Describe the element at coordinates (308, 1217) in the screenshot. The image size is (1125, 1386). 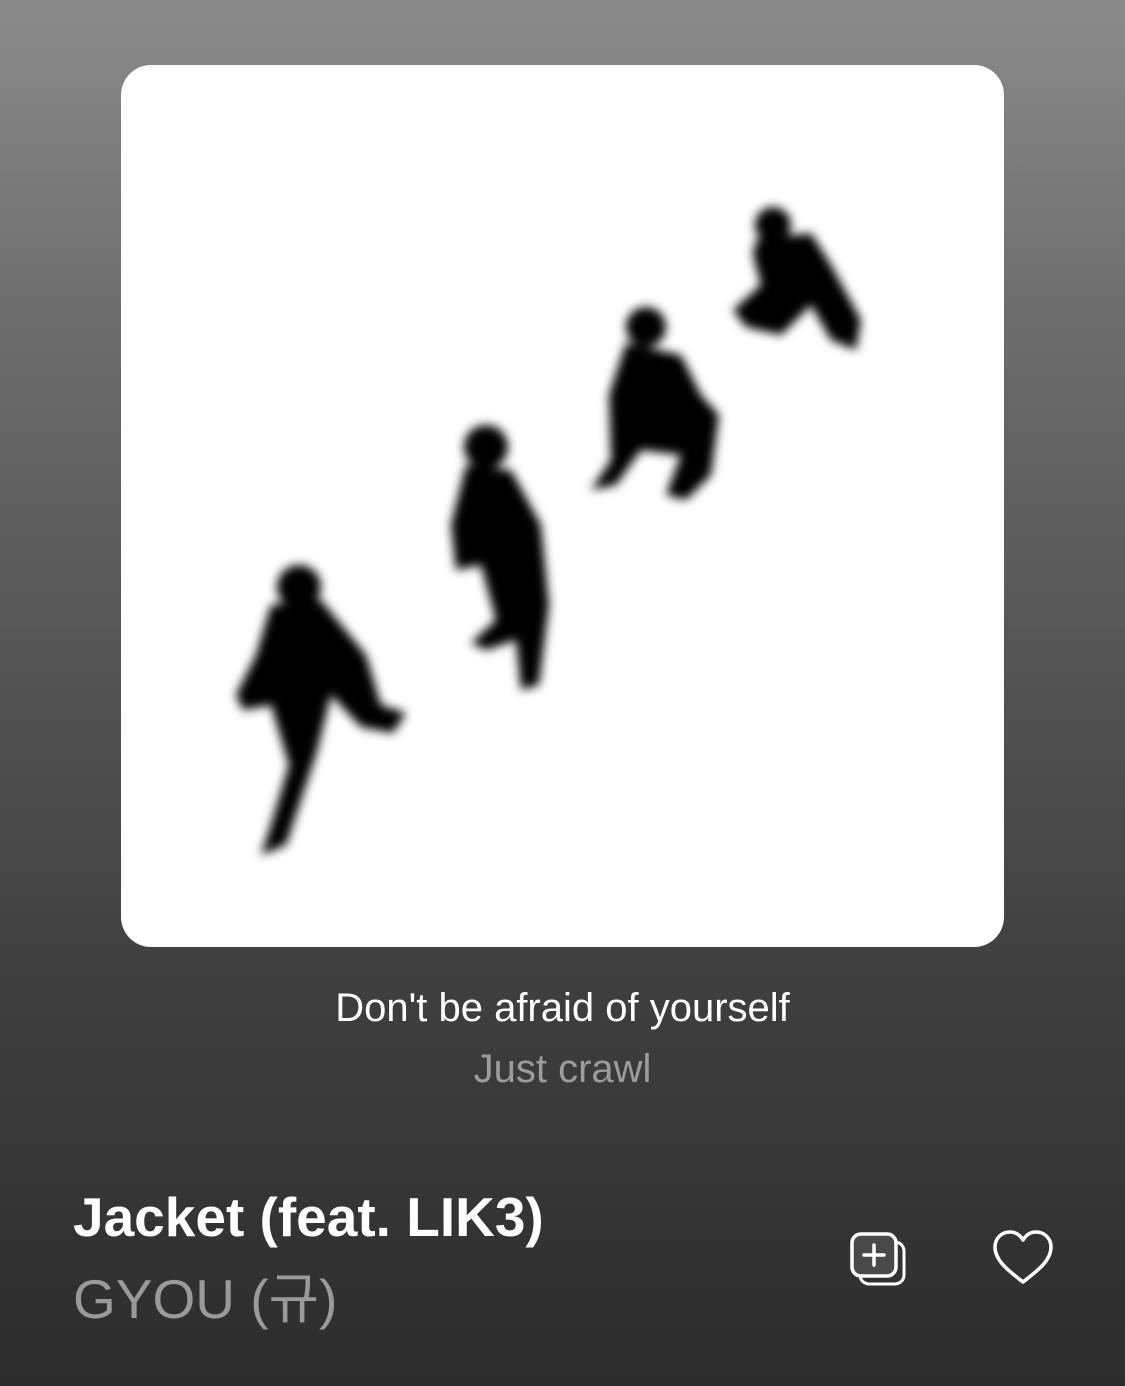
I see `song-title: Jacket (feat. LIK3)` at that location.